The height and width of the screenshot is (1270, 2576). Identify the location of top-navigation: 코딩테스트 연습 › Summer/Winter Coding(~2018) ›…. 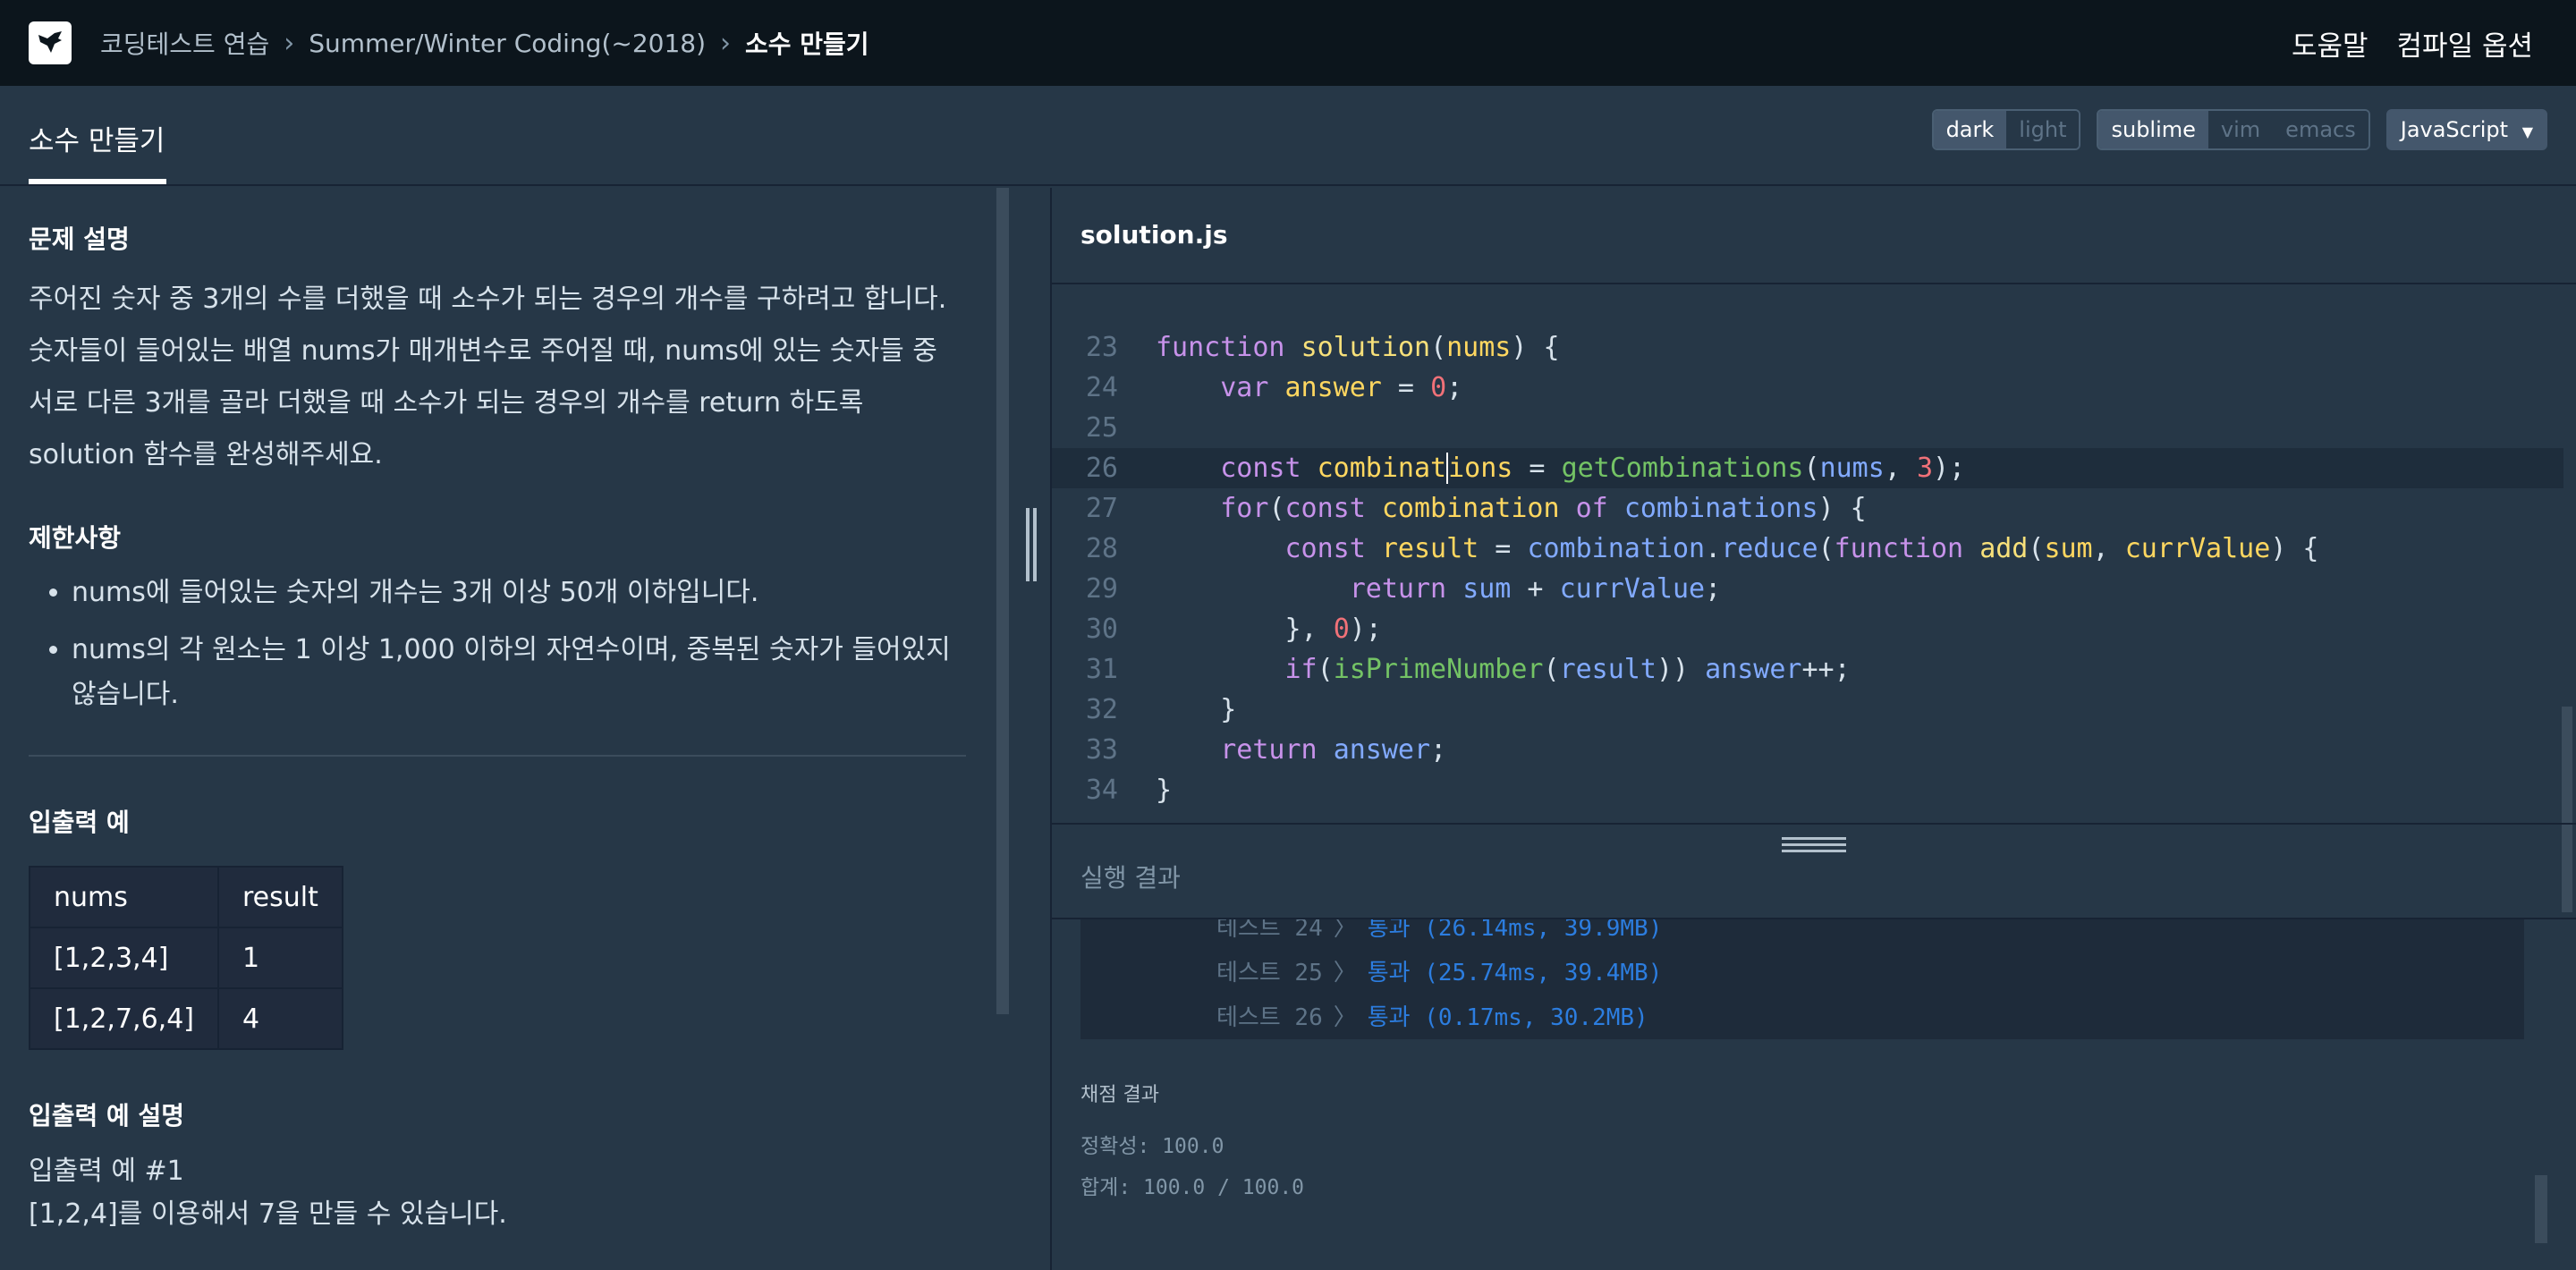
(1288, 43).